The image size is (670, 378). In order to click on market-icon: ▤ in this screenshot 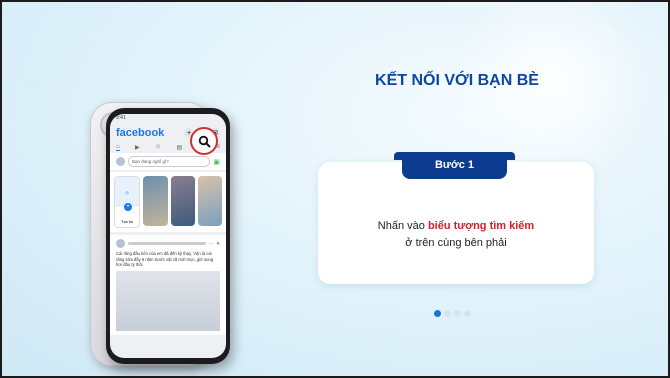, I will do `click(179, 148)`.